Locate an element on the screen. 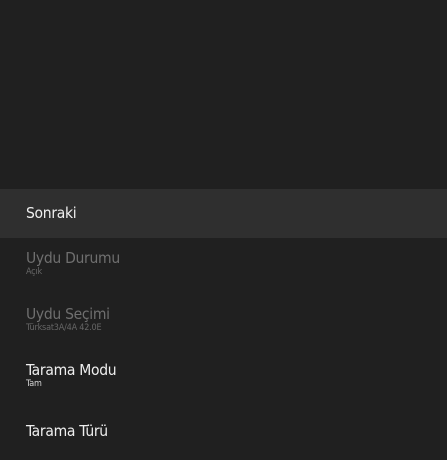 The width and height of the screenshot is (447, 460). scan-mode-value: Tam is located at coordinates (34, 384).